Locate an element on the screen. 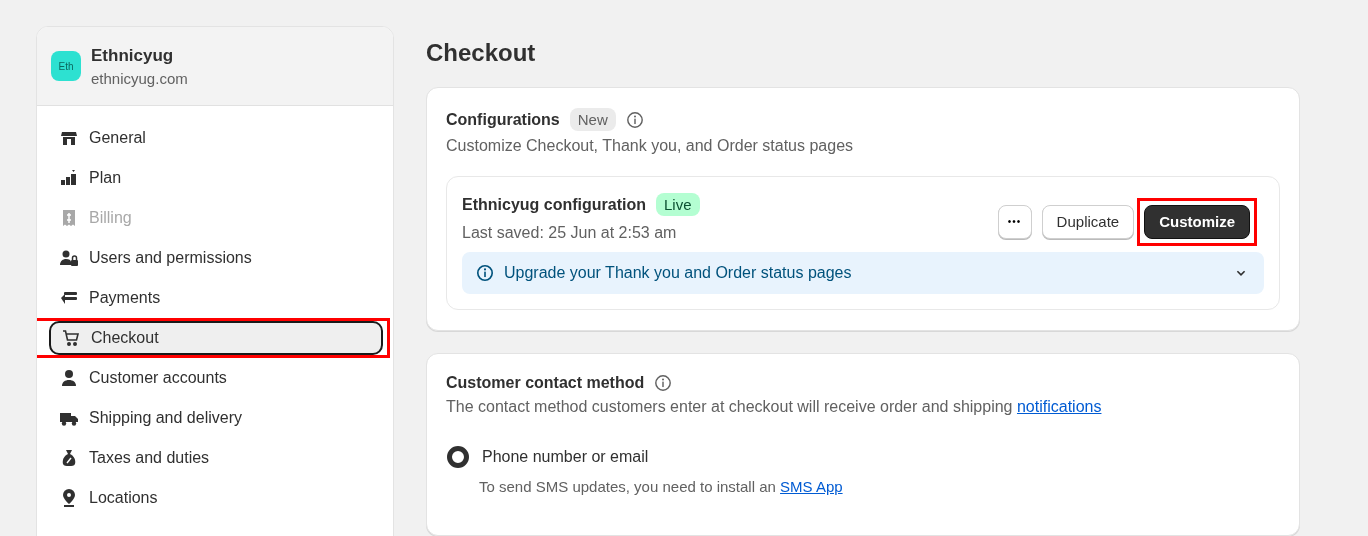  new-badge: New is located at coordinates (592, 119).